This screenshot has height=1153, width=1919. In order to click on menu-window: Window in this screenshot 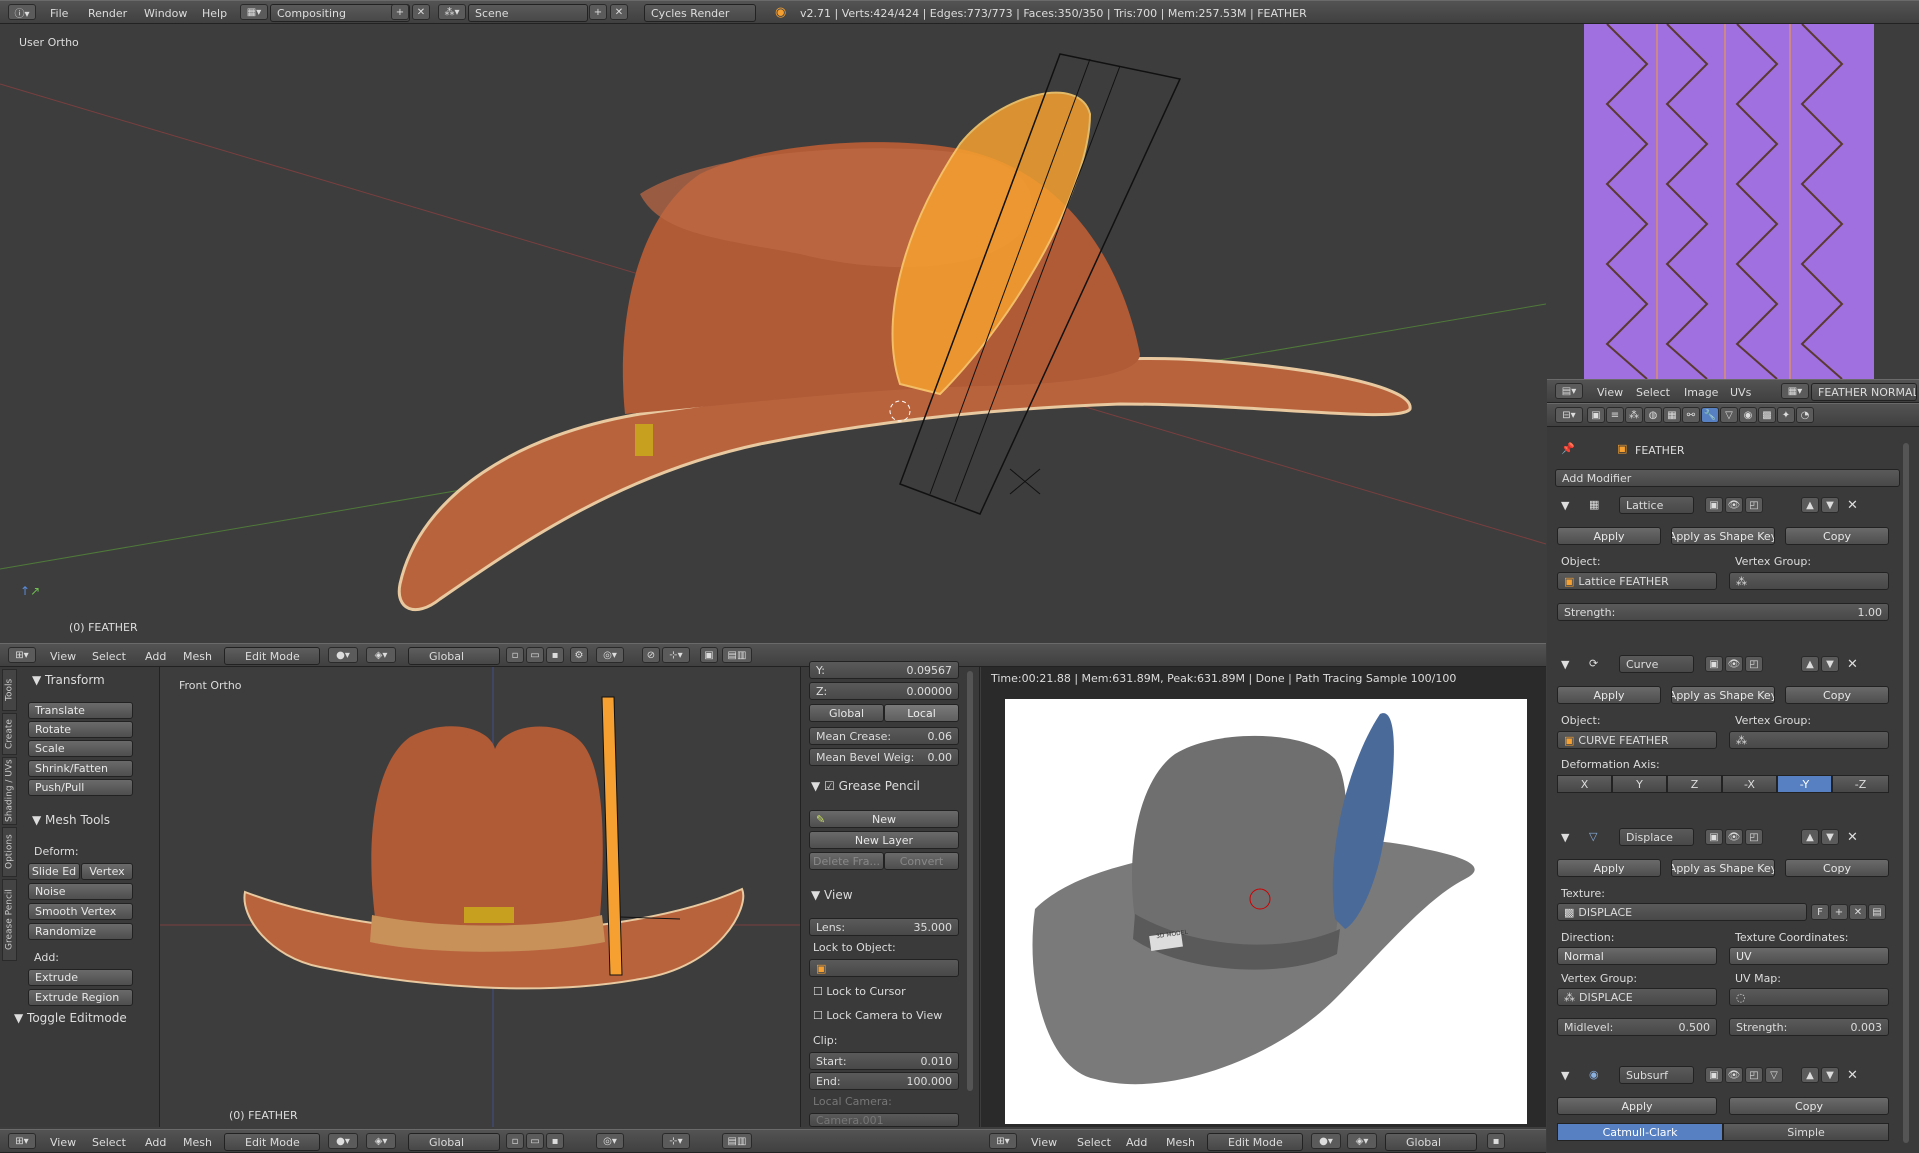, I will do `click(165, 13)`.